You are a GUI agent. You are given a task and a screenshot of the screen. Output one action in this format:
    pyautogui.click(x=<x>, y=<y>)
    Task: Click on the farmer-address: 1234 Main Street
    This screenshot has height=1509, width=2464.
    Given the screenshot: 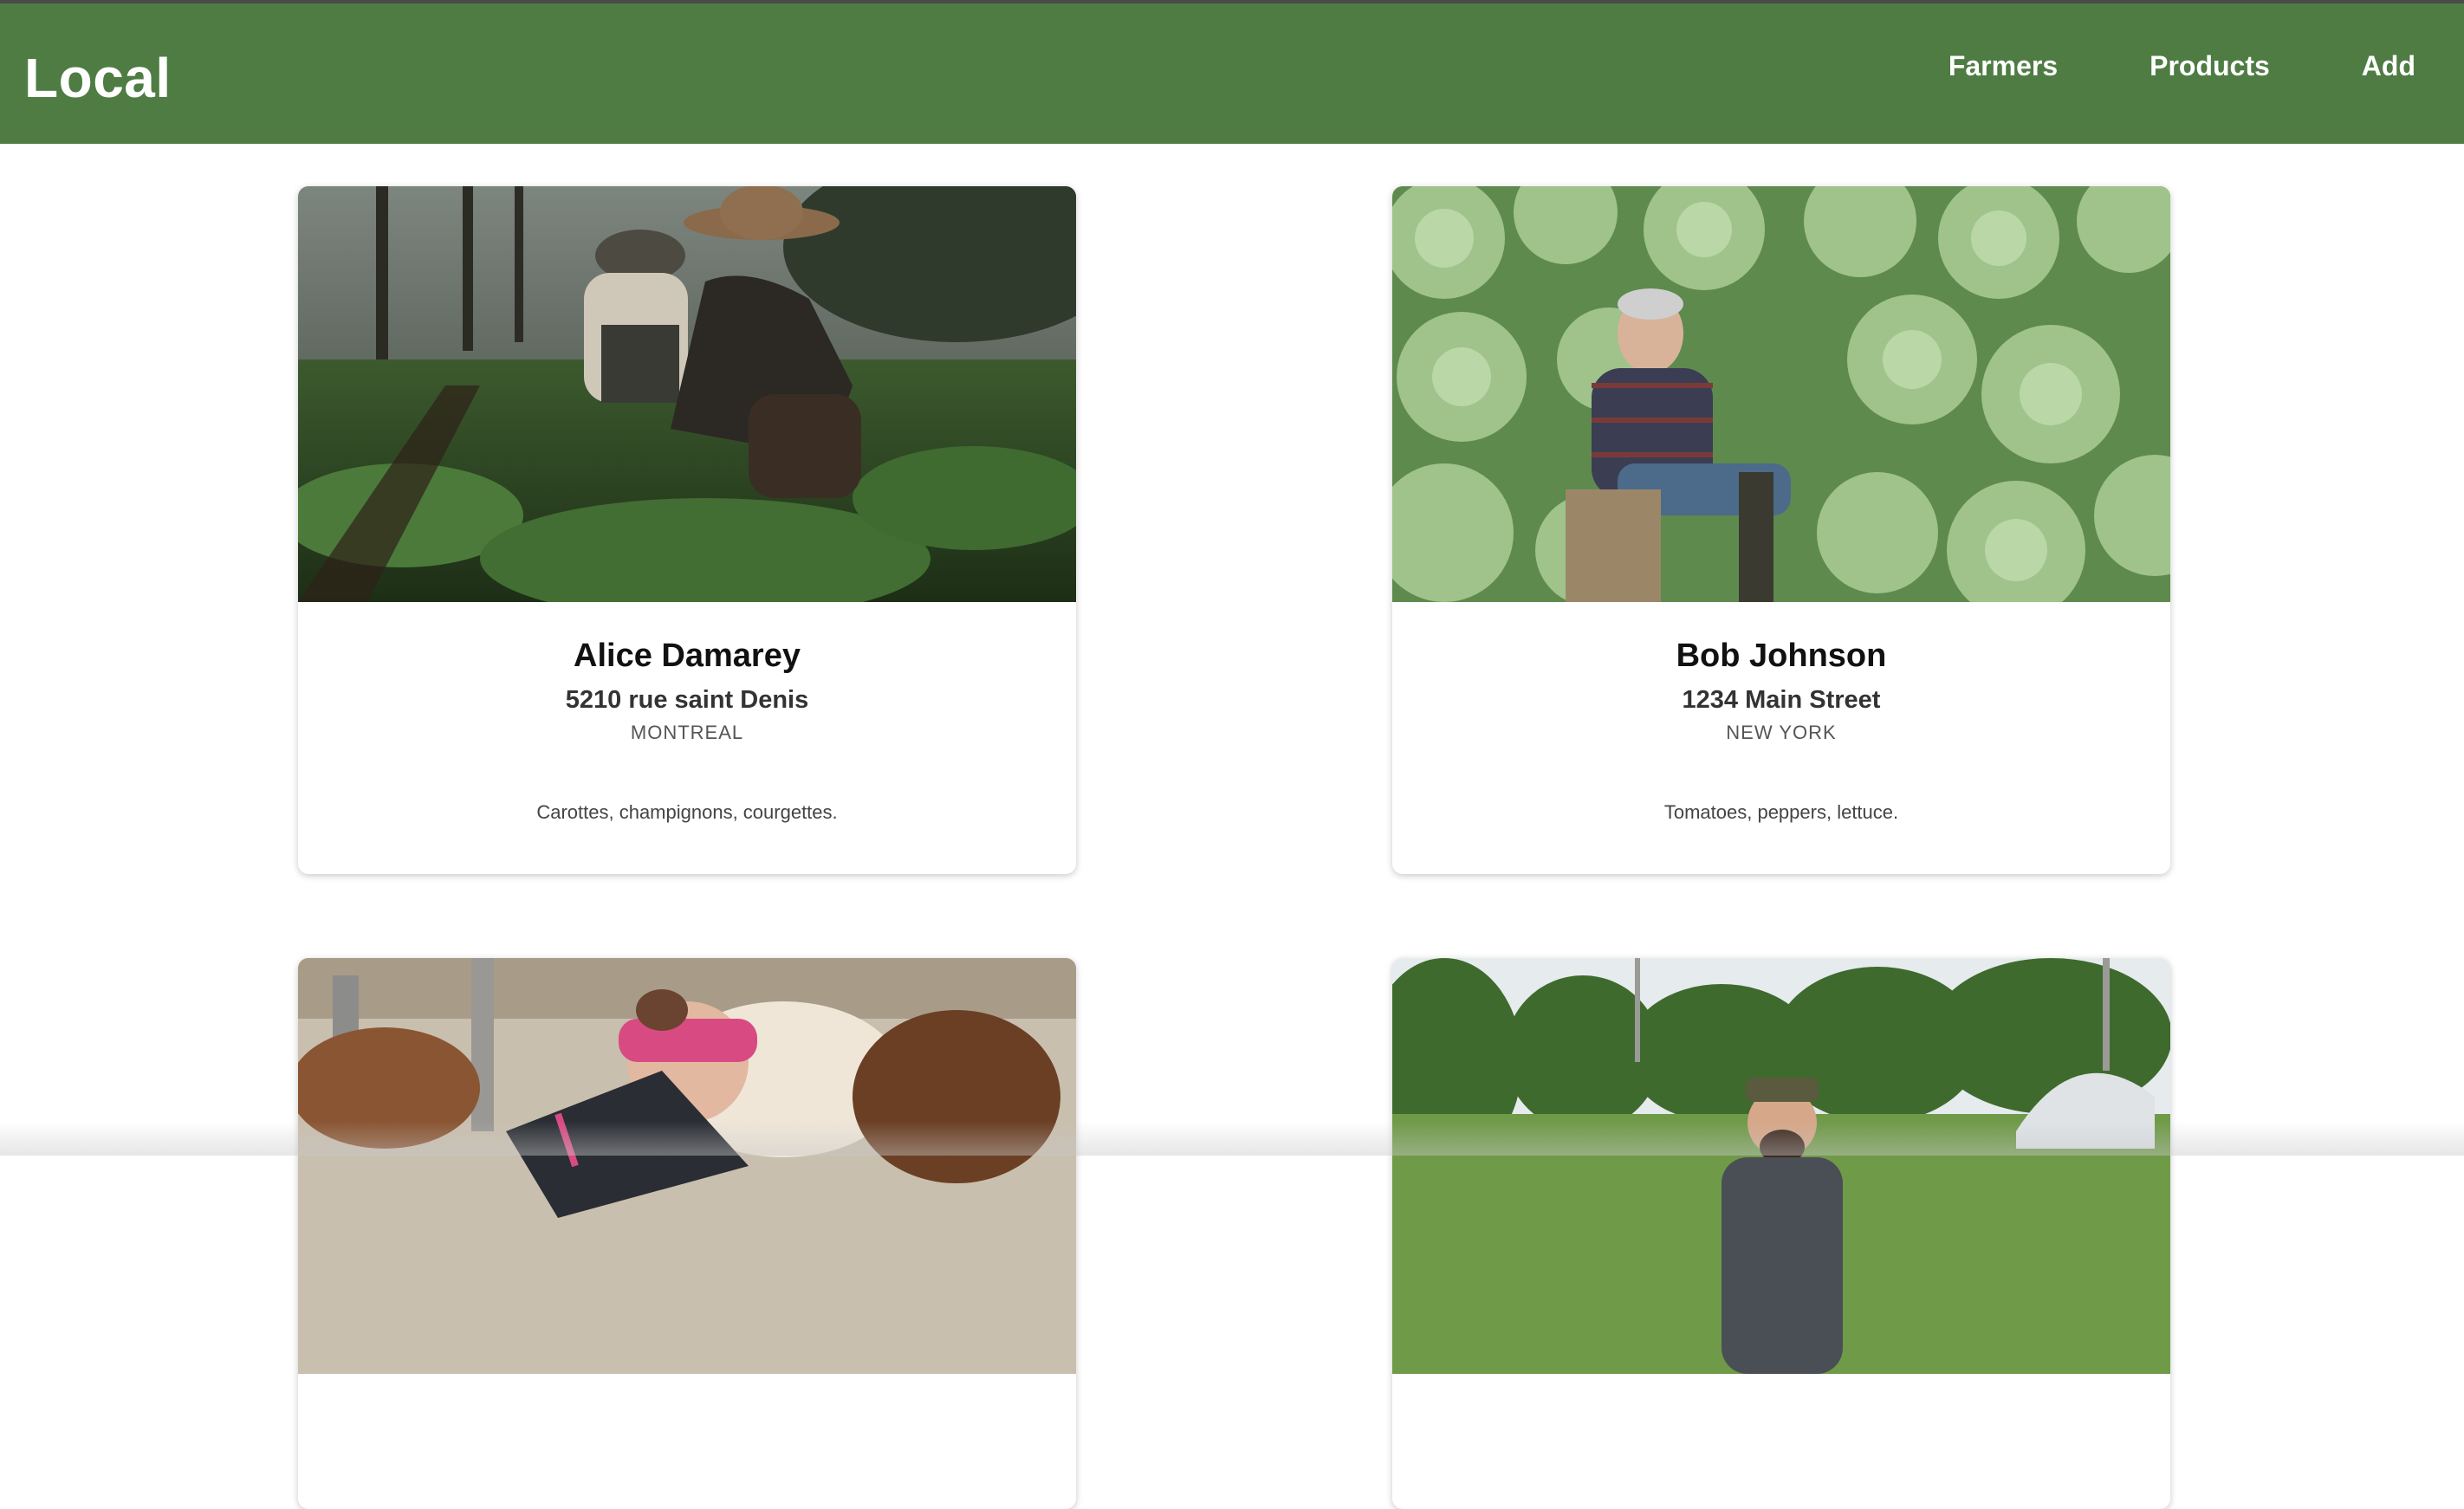 What is the action you would take?
    pyautogui.click(x=1782, y=700)
    